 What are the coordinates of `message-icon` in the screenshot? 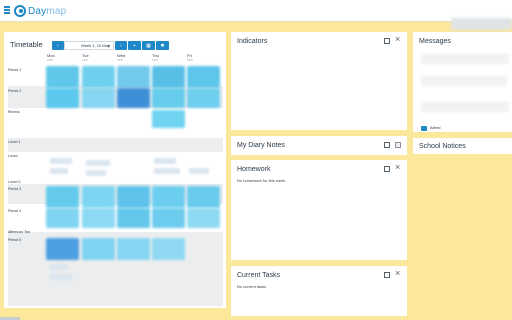 It's located at (424, 128).